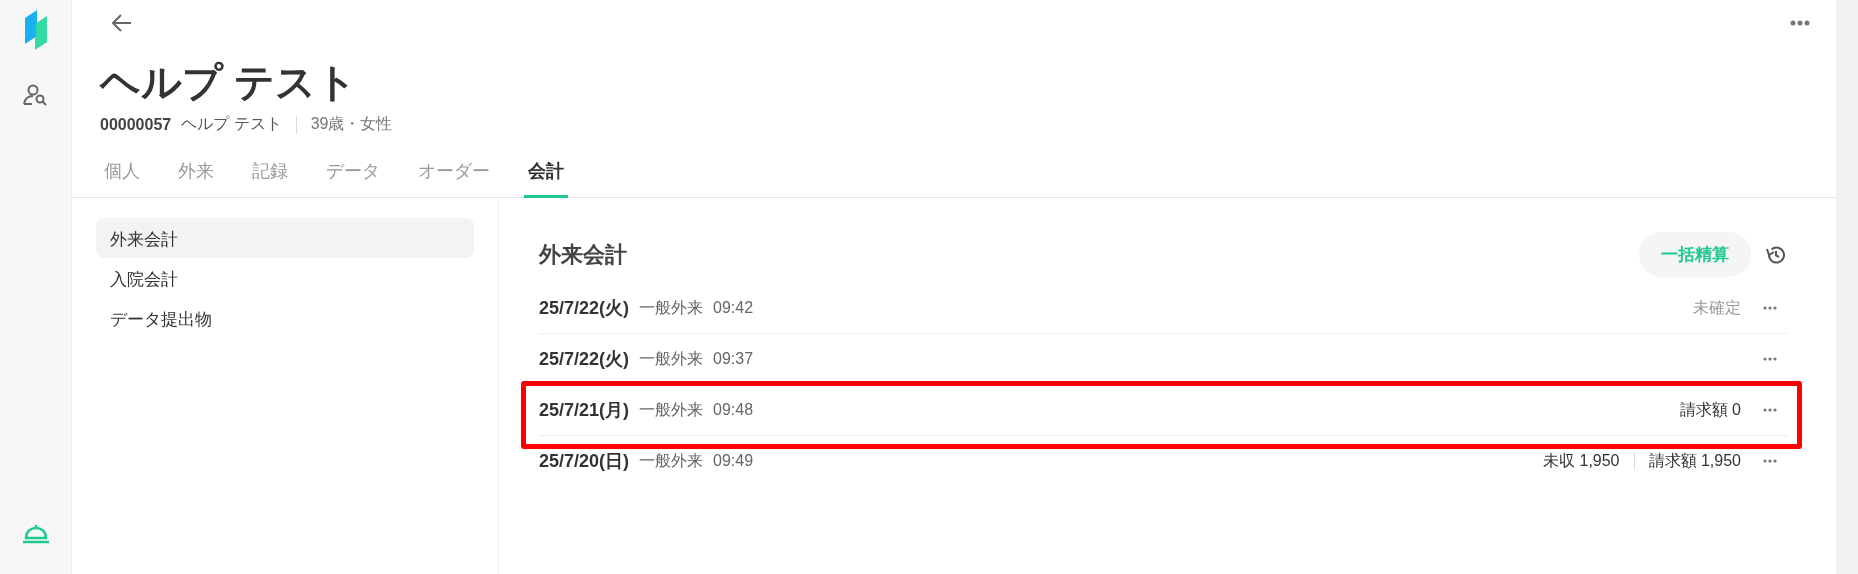 This screenshot has height=574, width=1858. What do you see at coordinates (196, 174) in the screenshot?
I see `tab: 外来` at bounding box center [196, 174].